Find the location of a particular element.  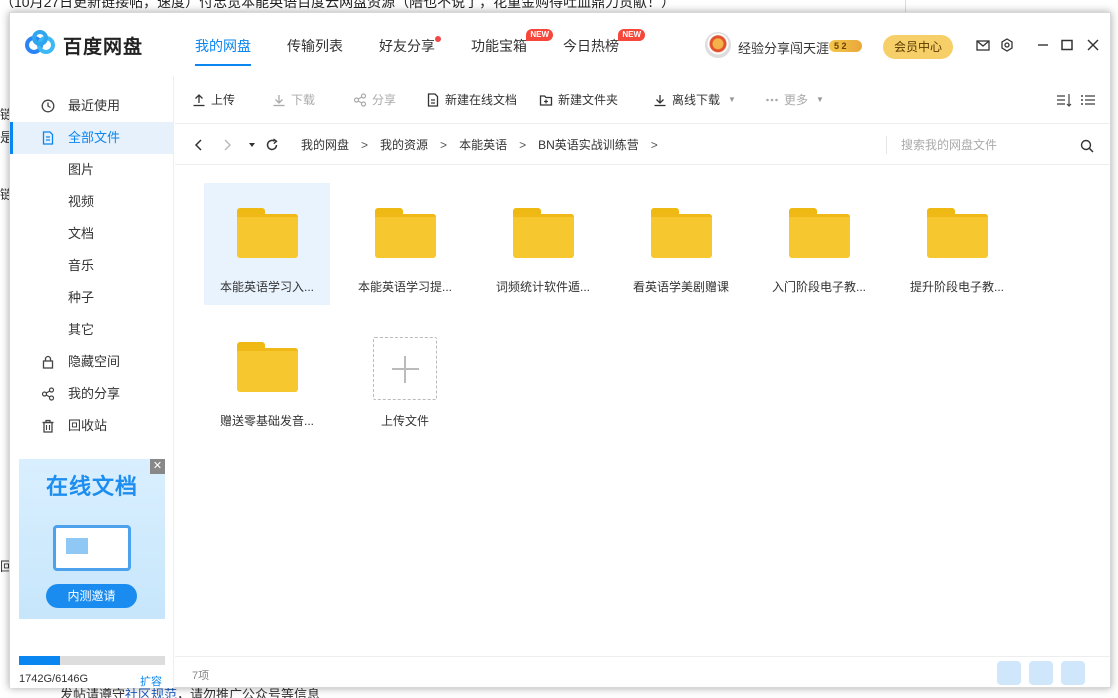

tab-toolbox: 功能宝箱 NEW is located at coordinates (512, 44).